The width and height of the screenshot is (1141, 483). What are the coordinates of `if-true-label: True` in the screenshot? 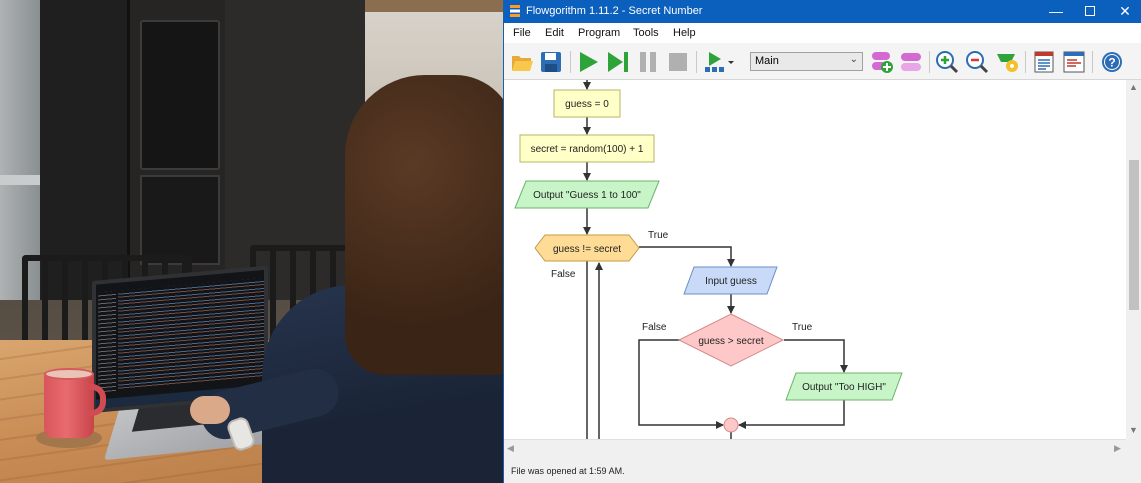 It's located at (802, 327).